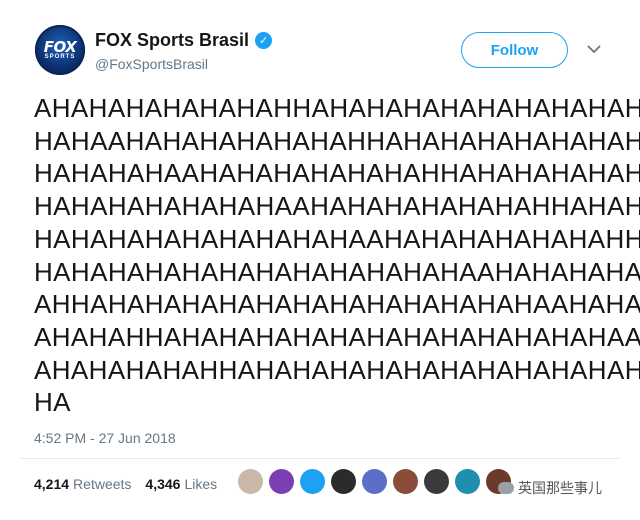 This screenshot has width=640, height=520. I want to click on tweet-text-line: HAHAHAHAHAHAHAHAHAAHAHAHAHAHAHAHHA, so click(337, 238).